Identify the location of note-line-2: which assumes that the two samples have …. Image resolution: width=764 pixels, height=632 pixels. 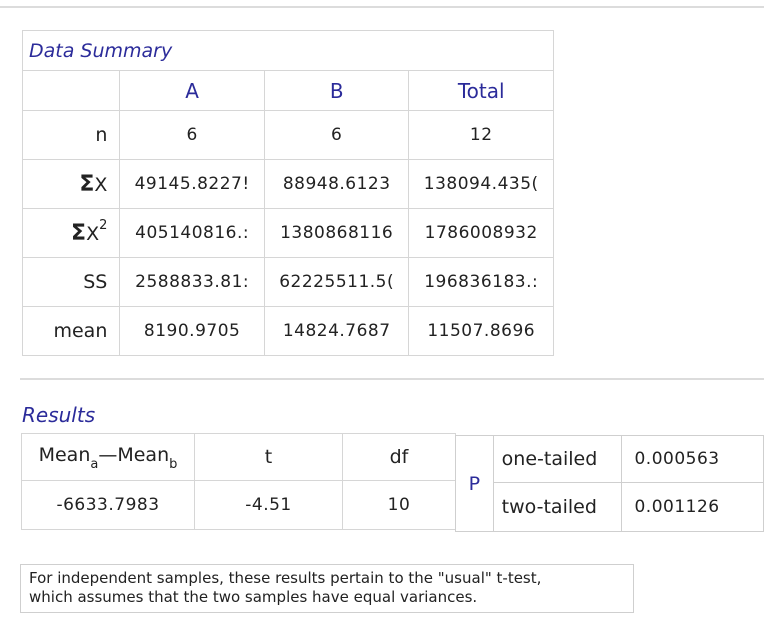
(253, 597).